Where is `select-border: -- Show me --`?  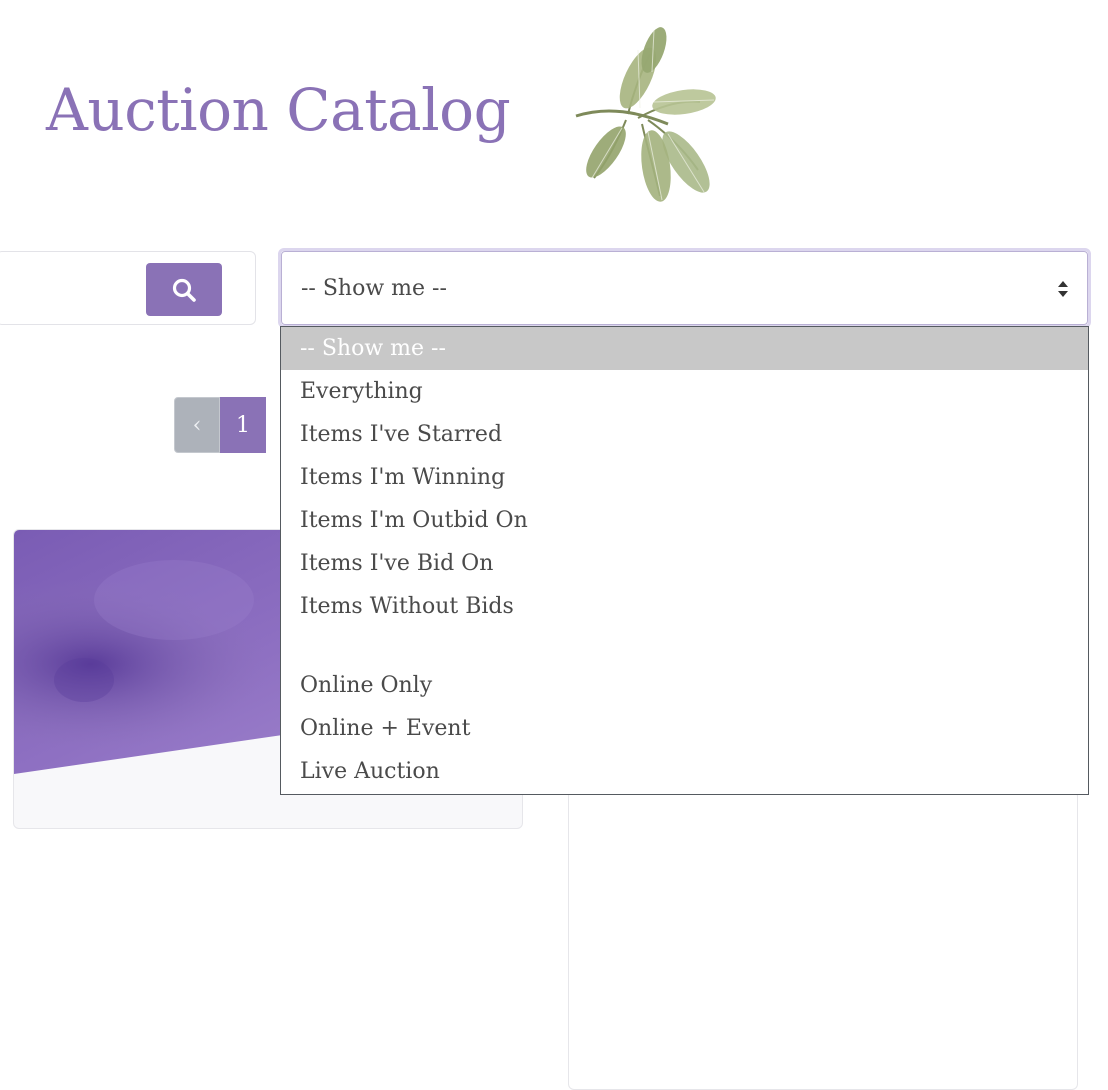
select-border: -- Show me -- is located at coordinates (684, 288).